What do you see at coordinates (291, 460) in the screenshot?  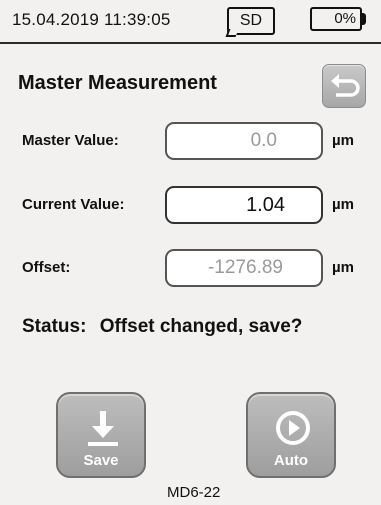 I see `auto-button-label: Auto` at bounding box center [291, 460].